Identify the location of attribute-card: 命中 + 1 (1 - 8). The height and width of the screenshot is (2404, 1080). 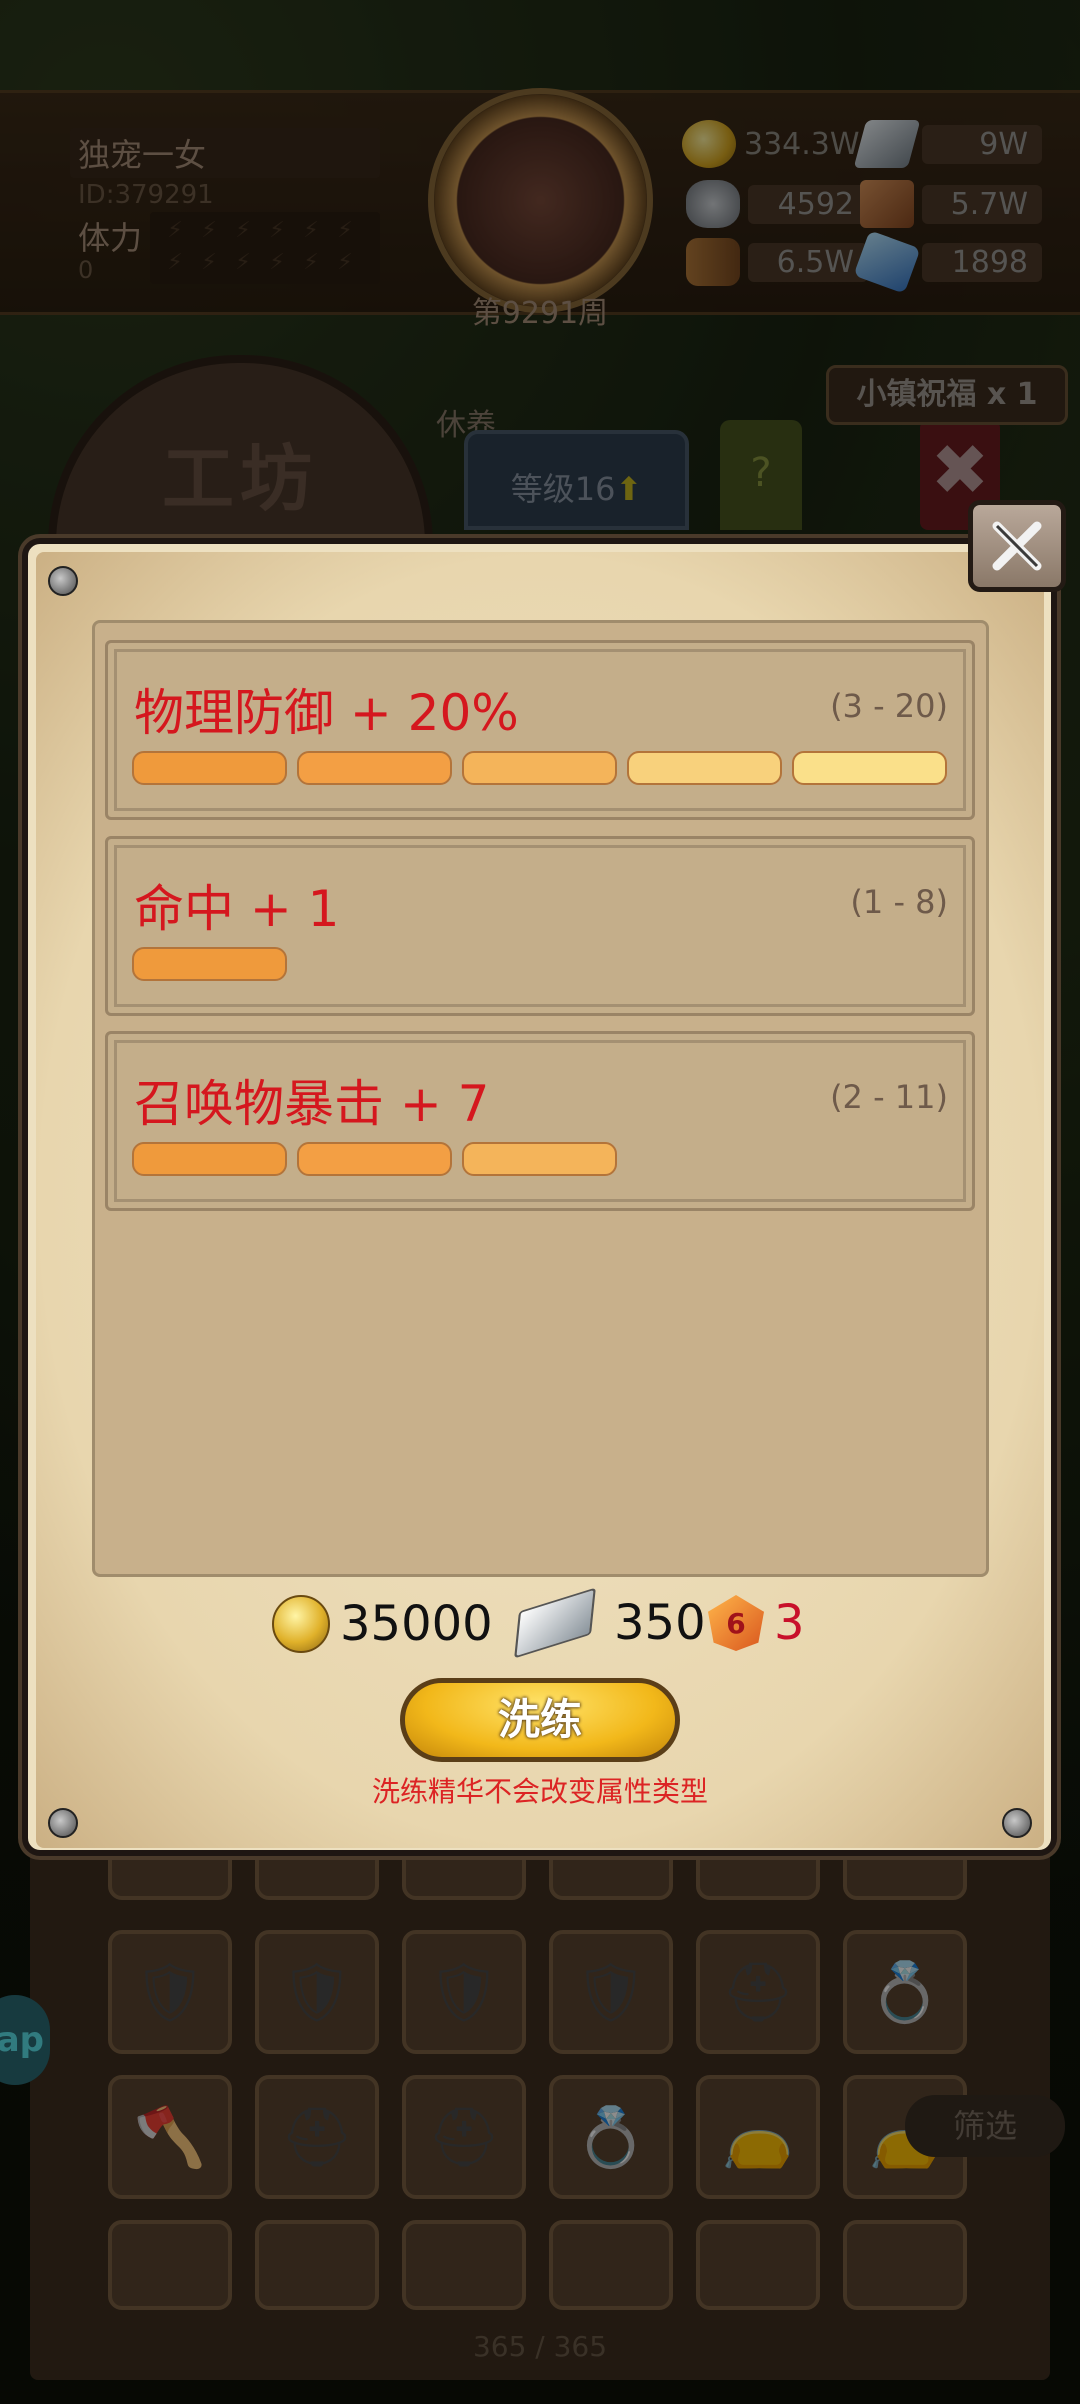
(540, 926).